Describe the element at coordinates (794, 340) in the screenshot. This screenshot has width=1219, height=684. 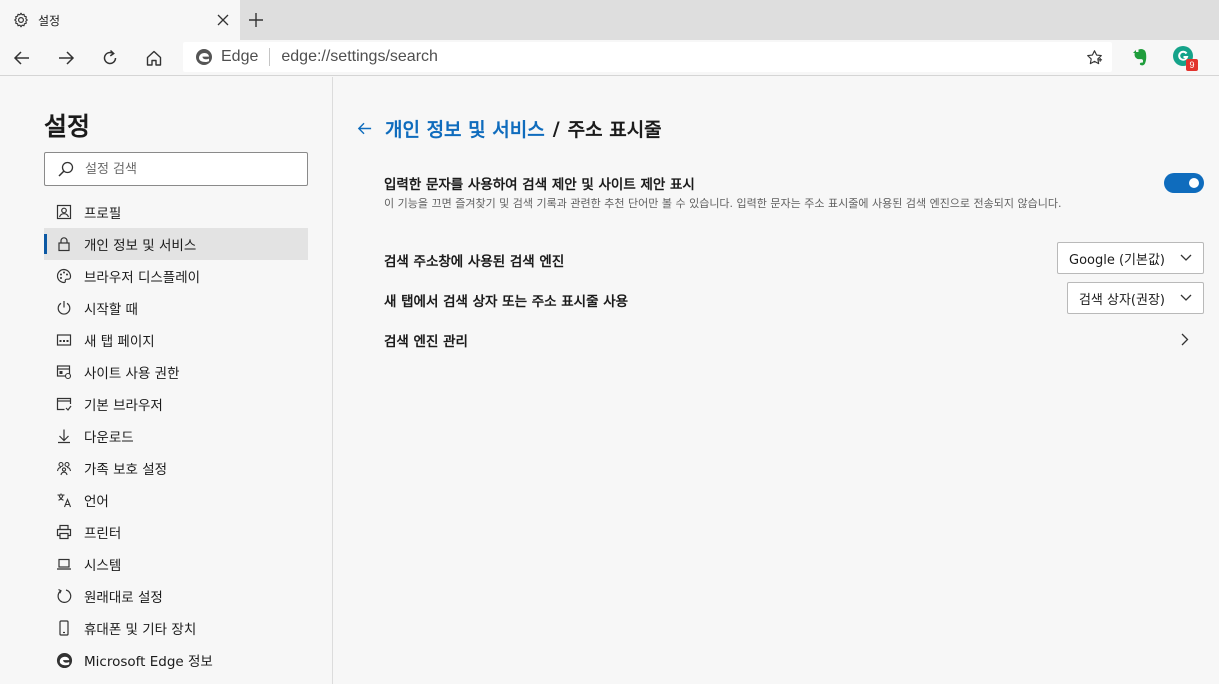
I see `setting-manage-engines: 검색 엔진 관리` at that location.